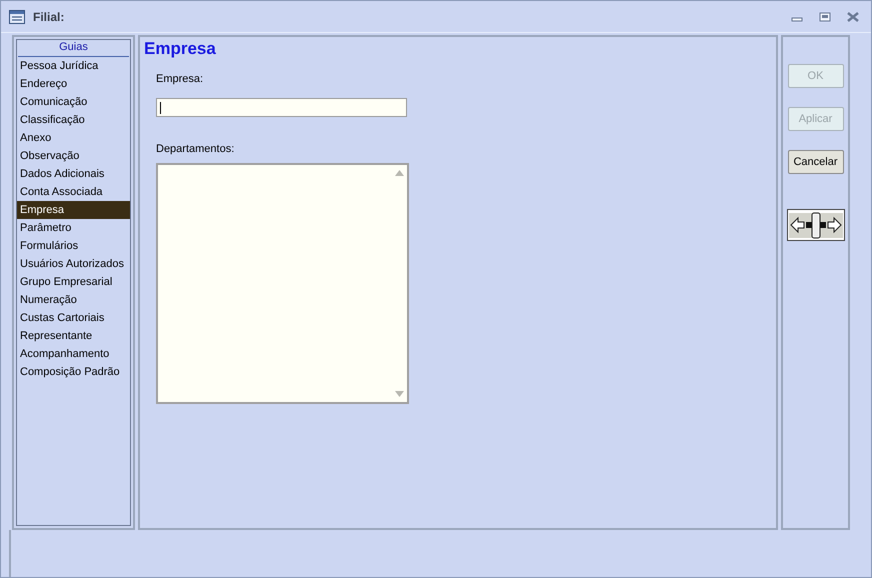 The image size is (872, 578). I want to click on sidebar-item: Pessoa Jurídica, so click(73, 66).